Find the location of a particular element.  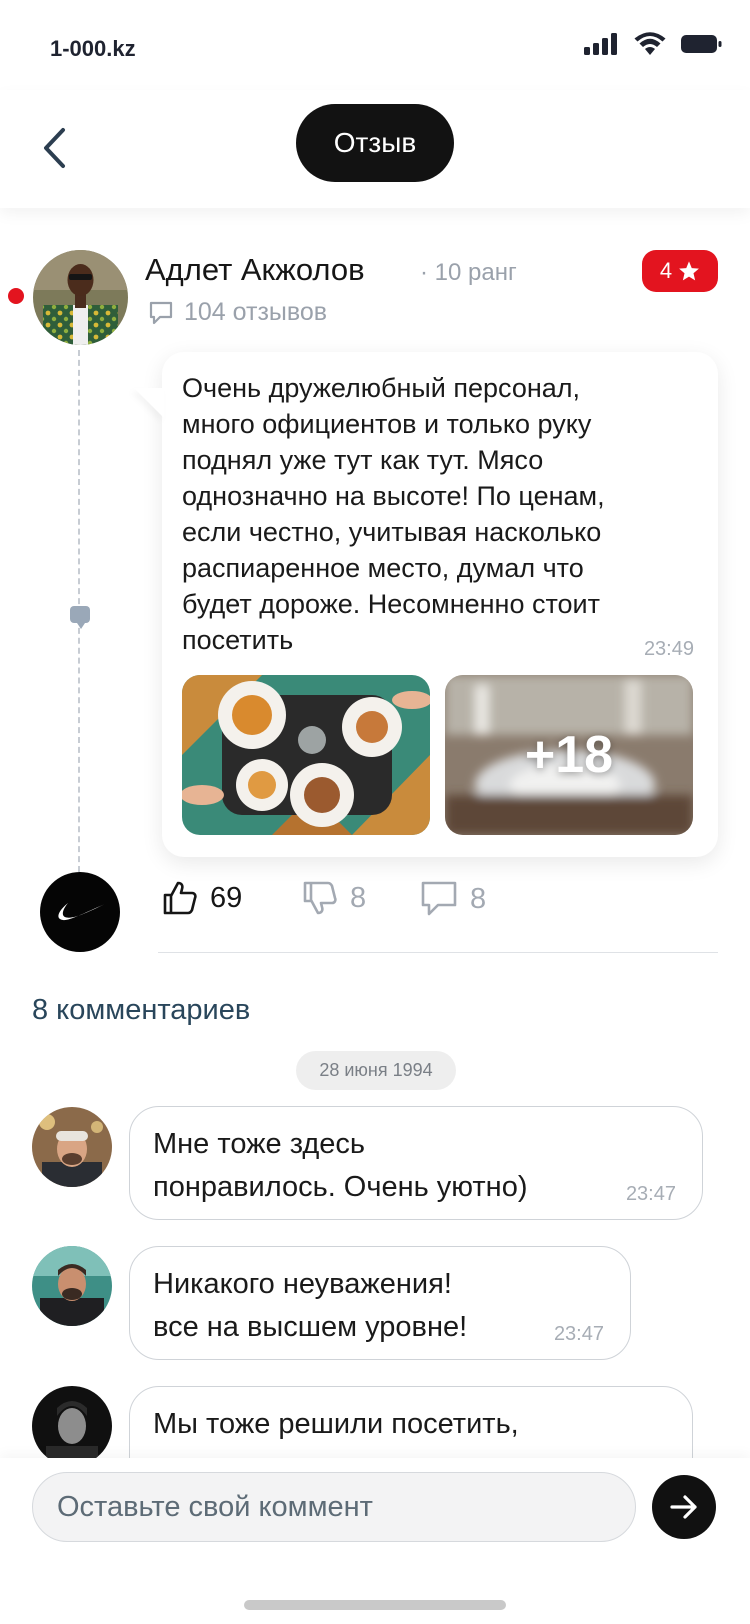

comment-button: 8 is located at coordinates (453, 899).